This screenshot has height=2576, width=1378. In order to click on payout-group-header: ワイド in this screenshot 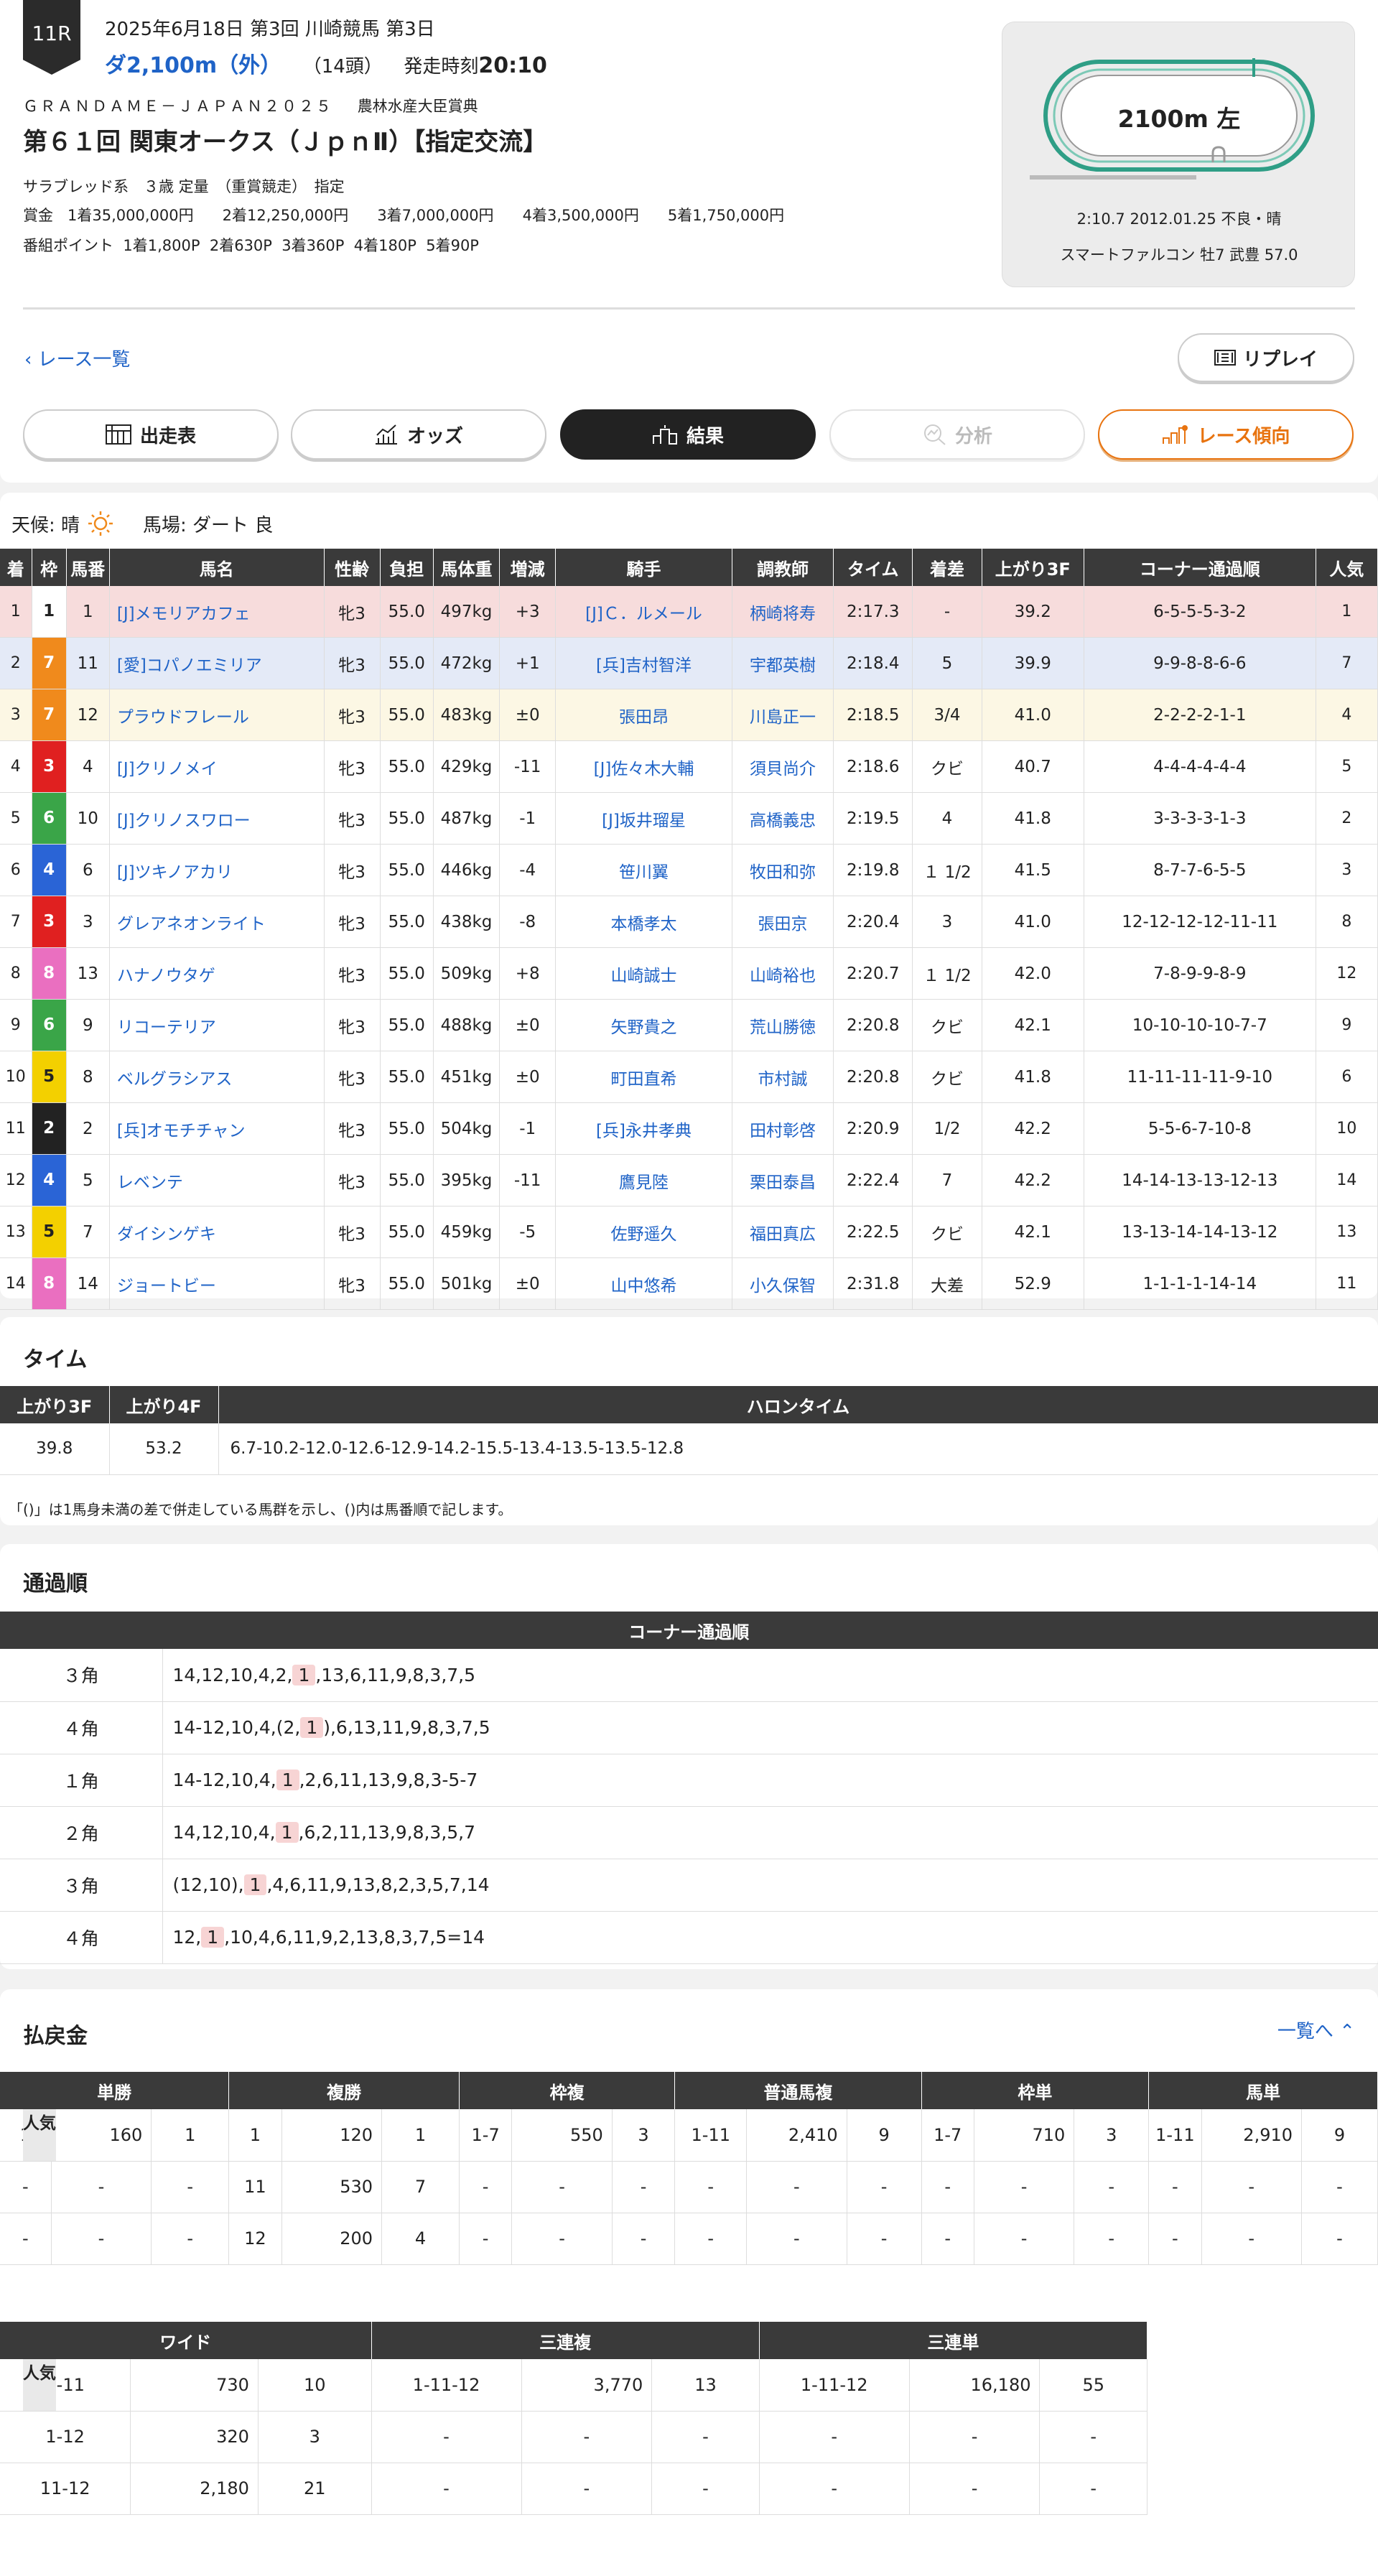, I will do `click(186, 2340)`.